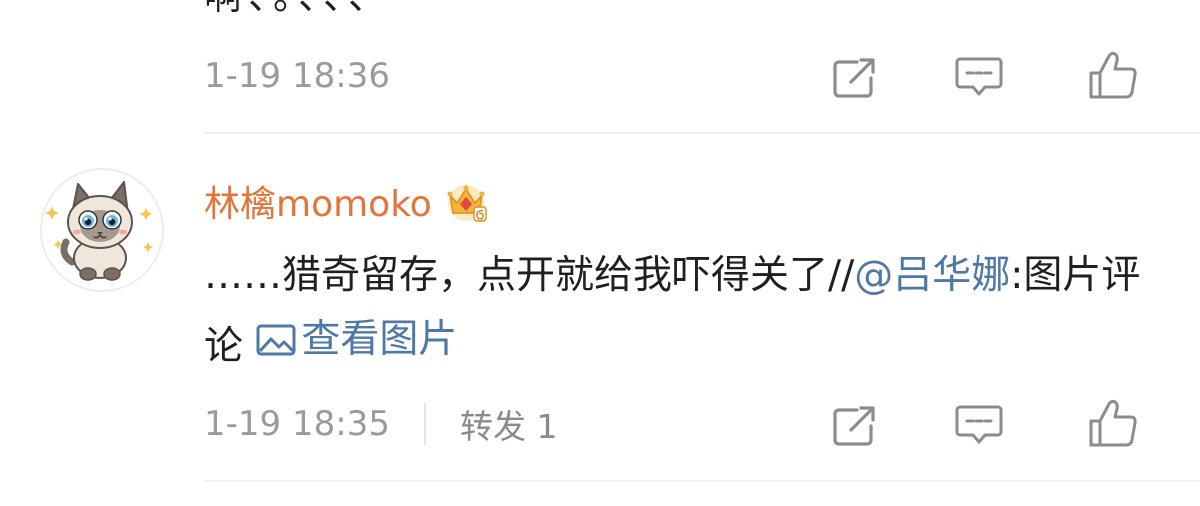 The height and width of the screenshot is (506, 1200). Describe the element at coordinates (276, 340) in the screenshot. I see `image-icon` at that location.